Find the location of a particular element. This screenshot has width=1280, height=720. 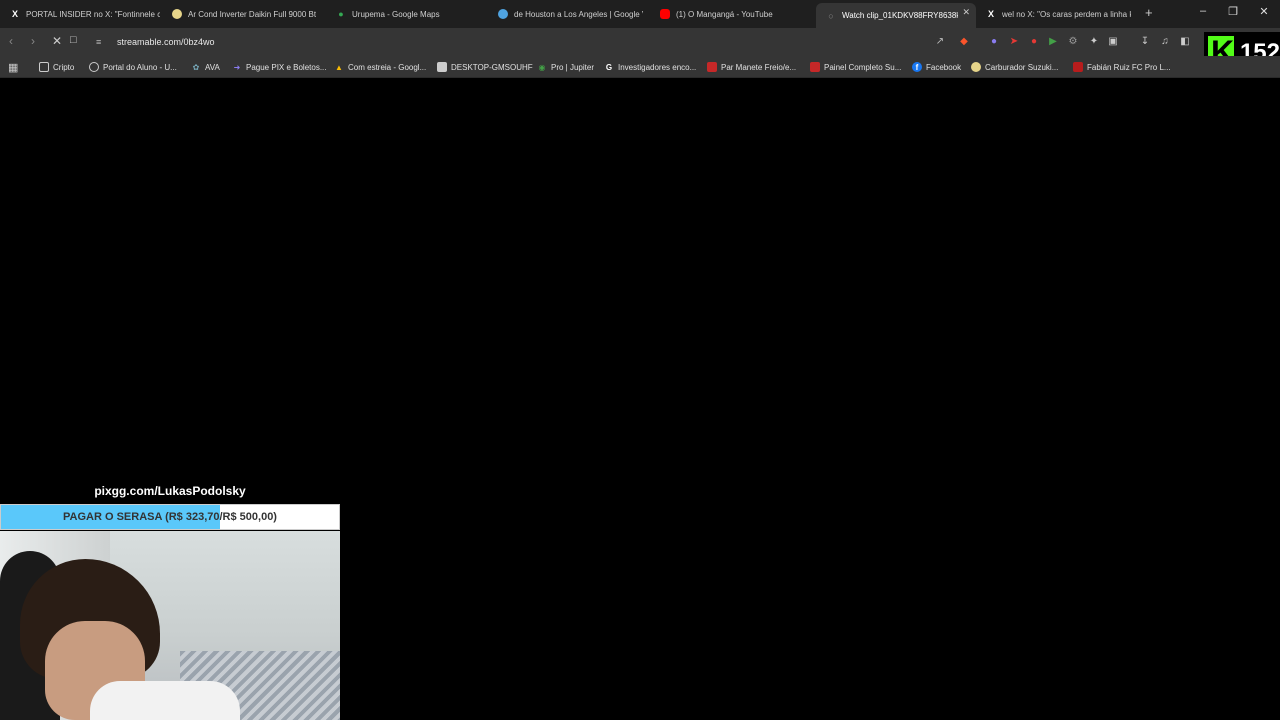

bookmark-jupiter: ◉ Pro | Jupiter is located at coordinates (565, 67).